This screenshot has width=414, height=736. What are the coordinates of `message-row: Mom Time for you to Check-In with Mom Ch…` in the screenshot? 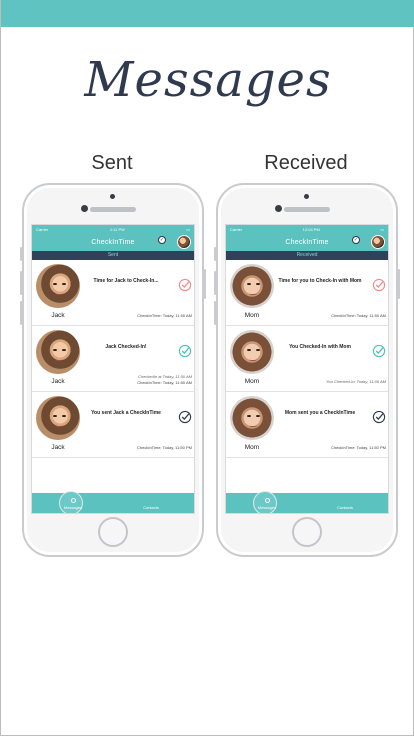 It's located at (307, 293).